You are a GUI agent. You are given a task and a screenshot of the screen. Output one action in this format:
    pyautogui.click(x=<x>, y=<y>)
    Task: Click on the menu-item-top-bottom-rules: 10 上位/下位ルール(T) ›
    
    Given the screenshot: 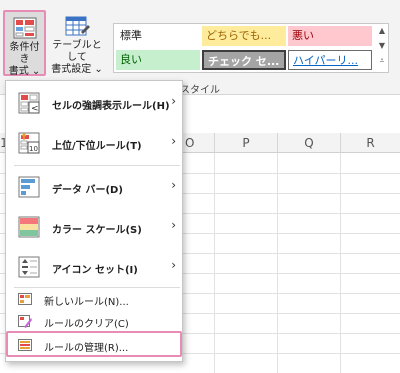 What is the action you would take?
    pyautogui.click(x=94, y=143)
    